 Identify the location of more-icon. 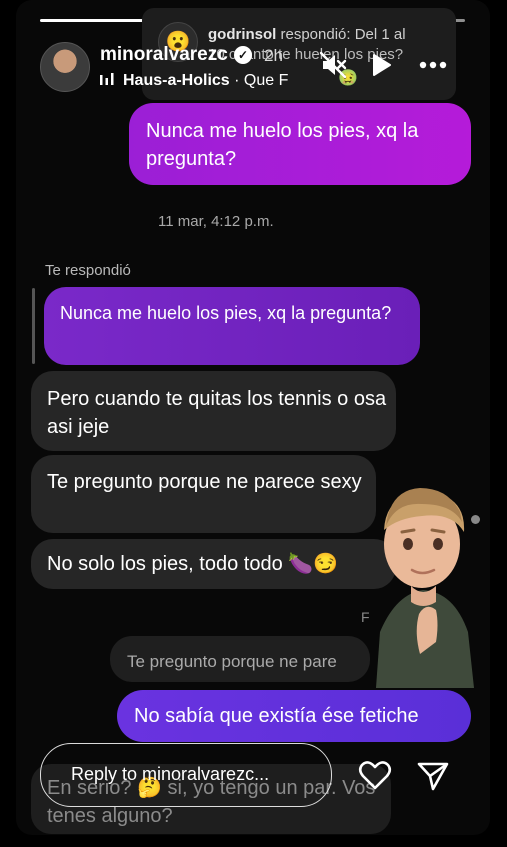
(433, 65).